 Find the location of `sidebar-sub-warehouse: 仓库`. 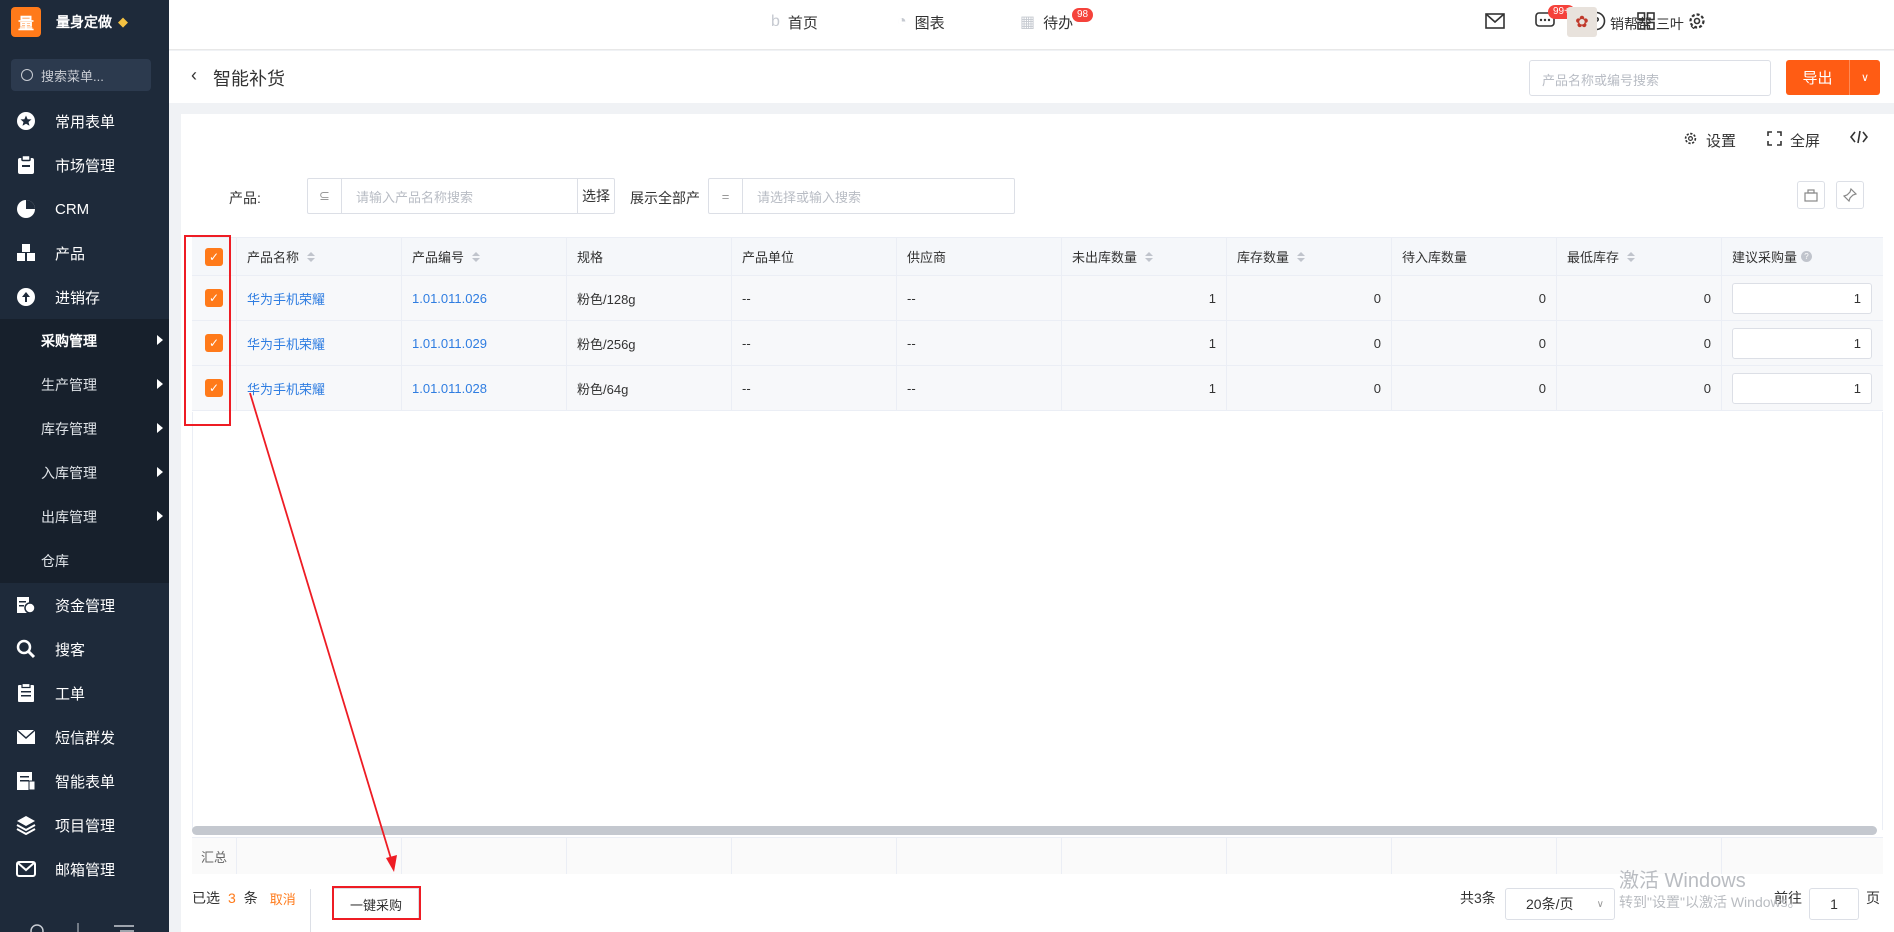

sidebar-sub-warehouse: 仓库 is located at coordinates (84, 561).